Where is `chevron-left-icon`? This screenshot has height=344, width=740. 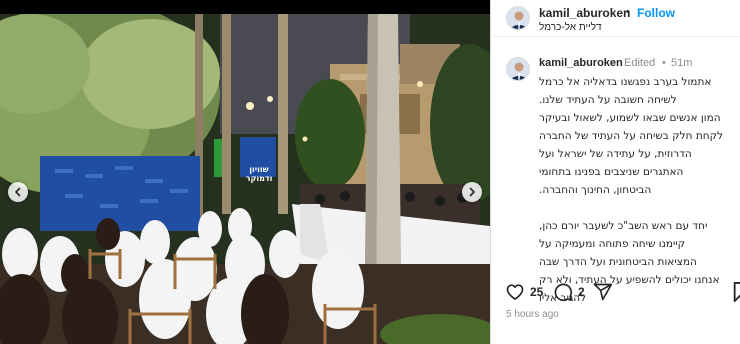 chevron-left-icon is located at coordinates (18, 192).